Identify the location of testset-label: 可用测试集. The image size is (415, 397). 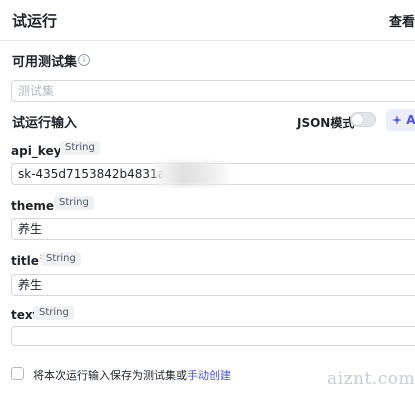
(45, 62).